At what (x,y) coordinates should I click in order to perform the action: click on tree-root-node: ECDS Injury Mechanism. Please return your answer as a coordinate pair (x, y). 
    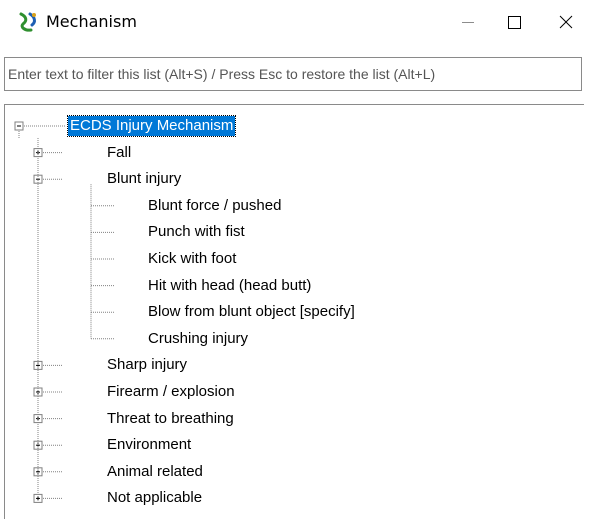
    Looking at the image, I should click on (151, 126).